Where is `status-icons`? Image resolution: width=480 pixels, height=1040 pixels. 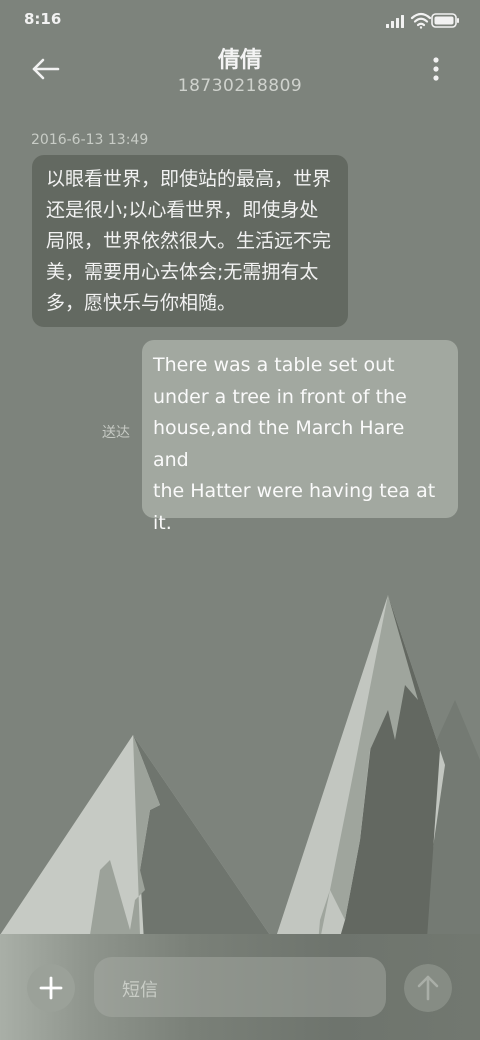 status-icons is located at coordinates (422, 20).